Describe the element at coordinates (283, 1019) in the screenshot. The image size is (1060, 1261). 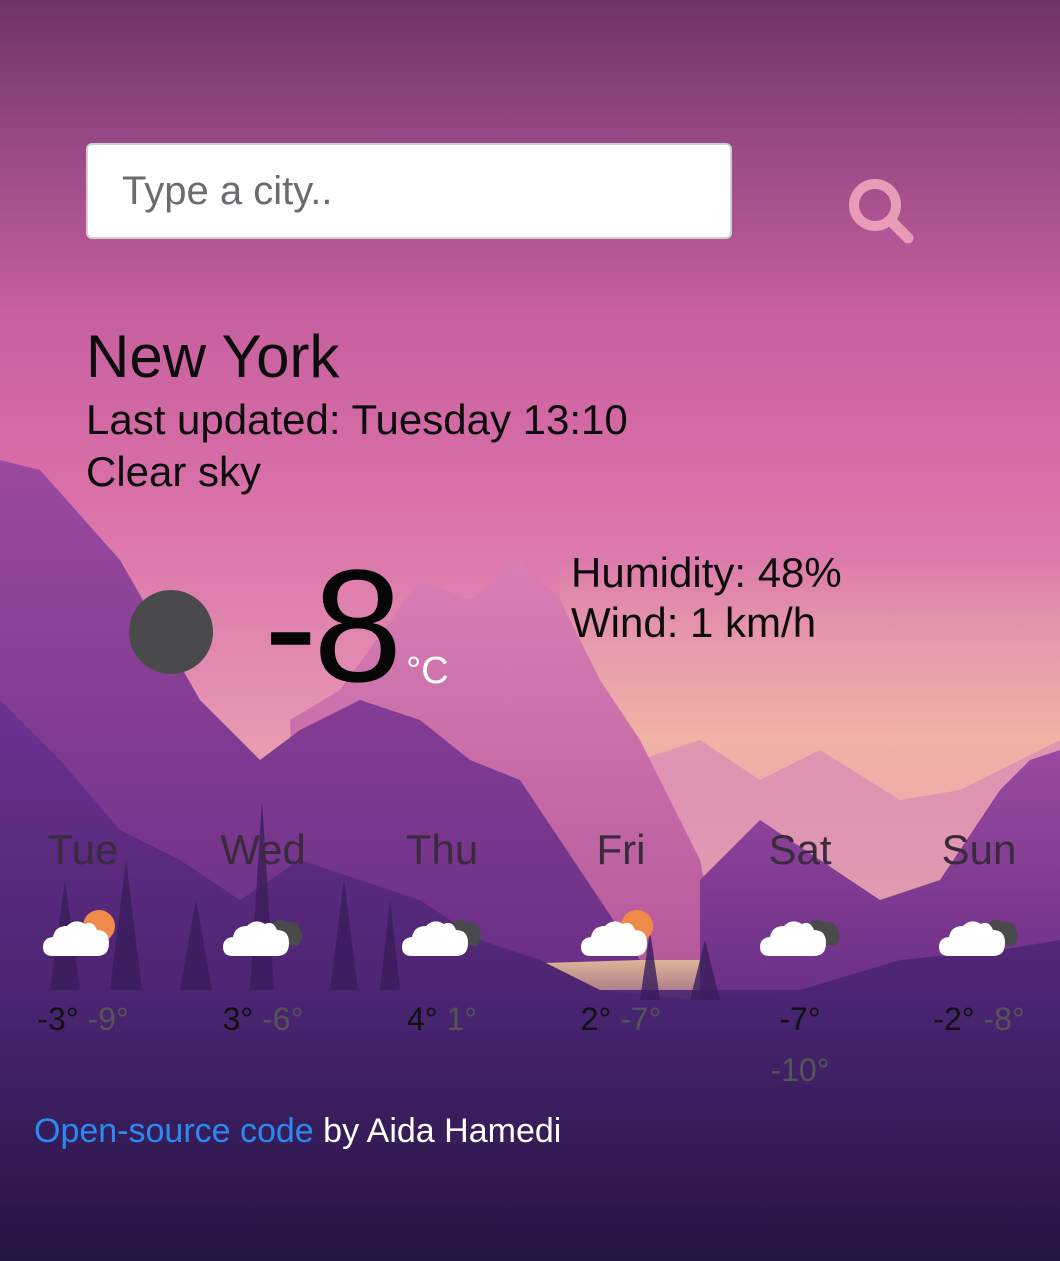
I see `forecast-min: -6°` at that location.